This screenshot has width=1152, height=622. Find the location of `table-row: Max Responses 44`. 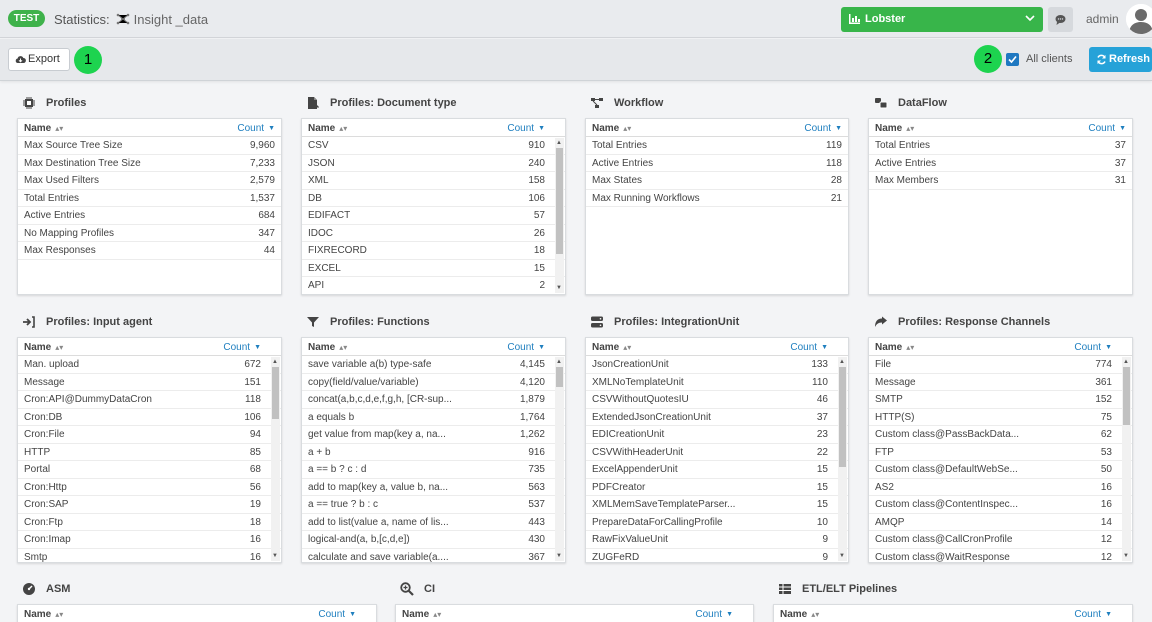

table-row: Max Responses 44 is located at coordinates (149, 251).